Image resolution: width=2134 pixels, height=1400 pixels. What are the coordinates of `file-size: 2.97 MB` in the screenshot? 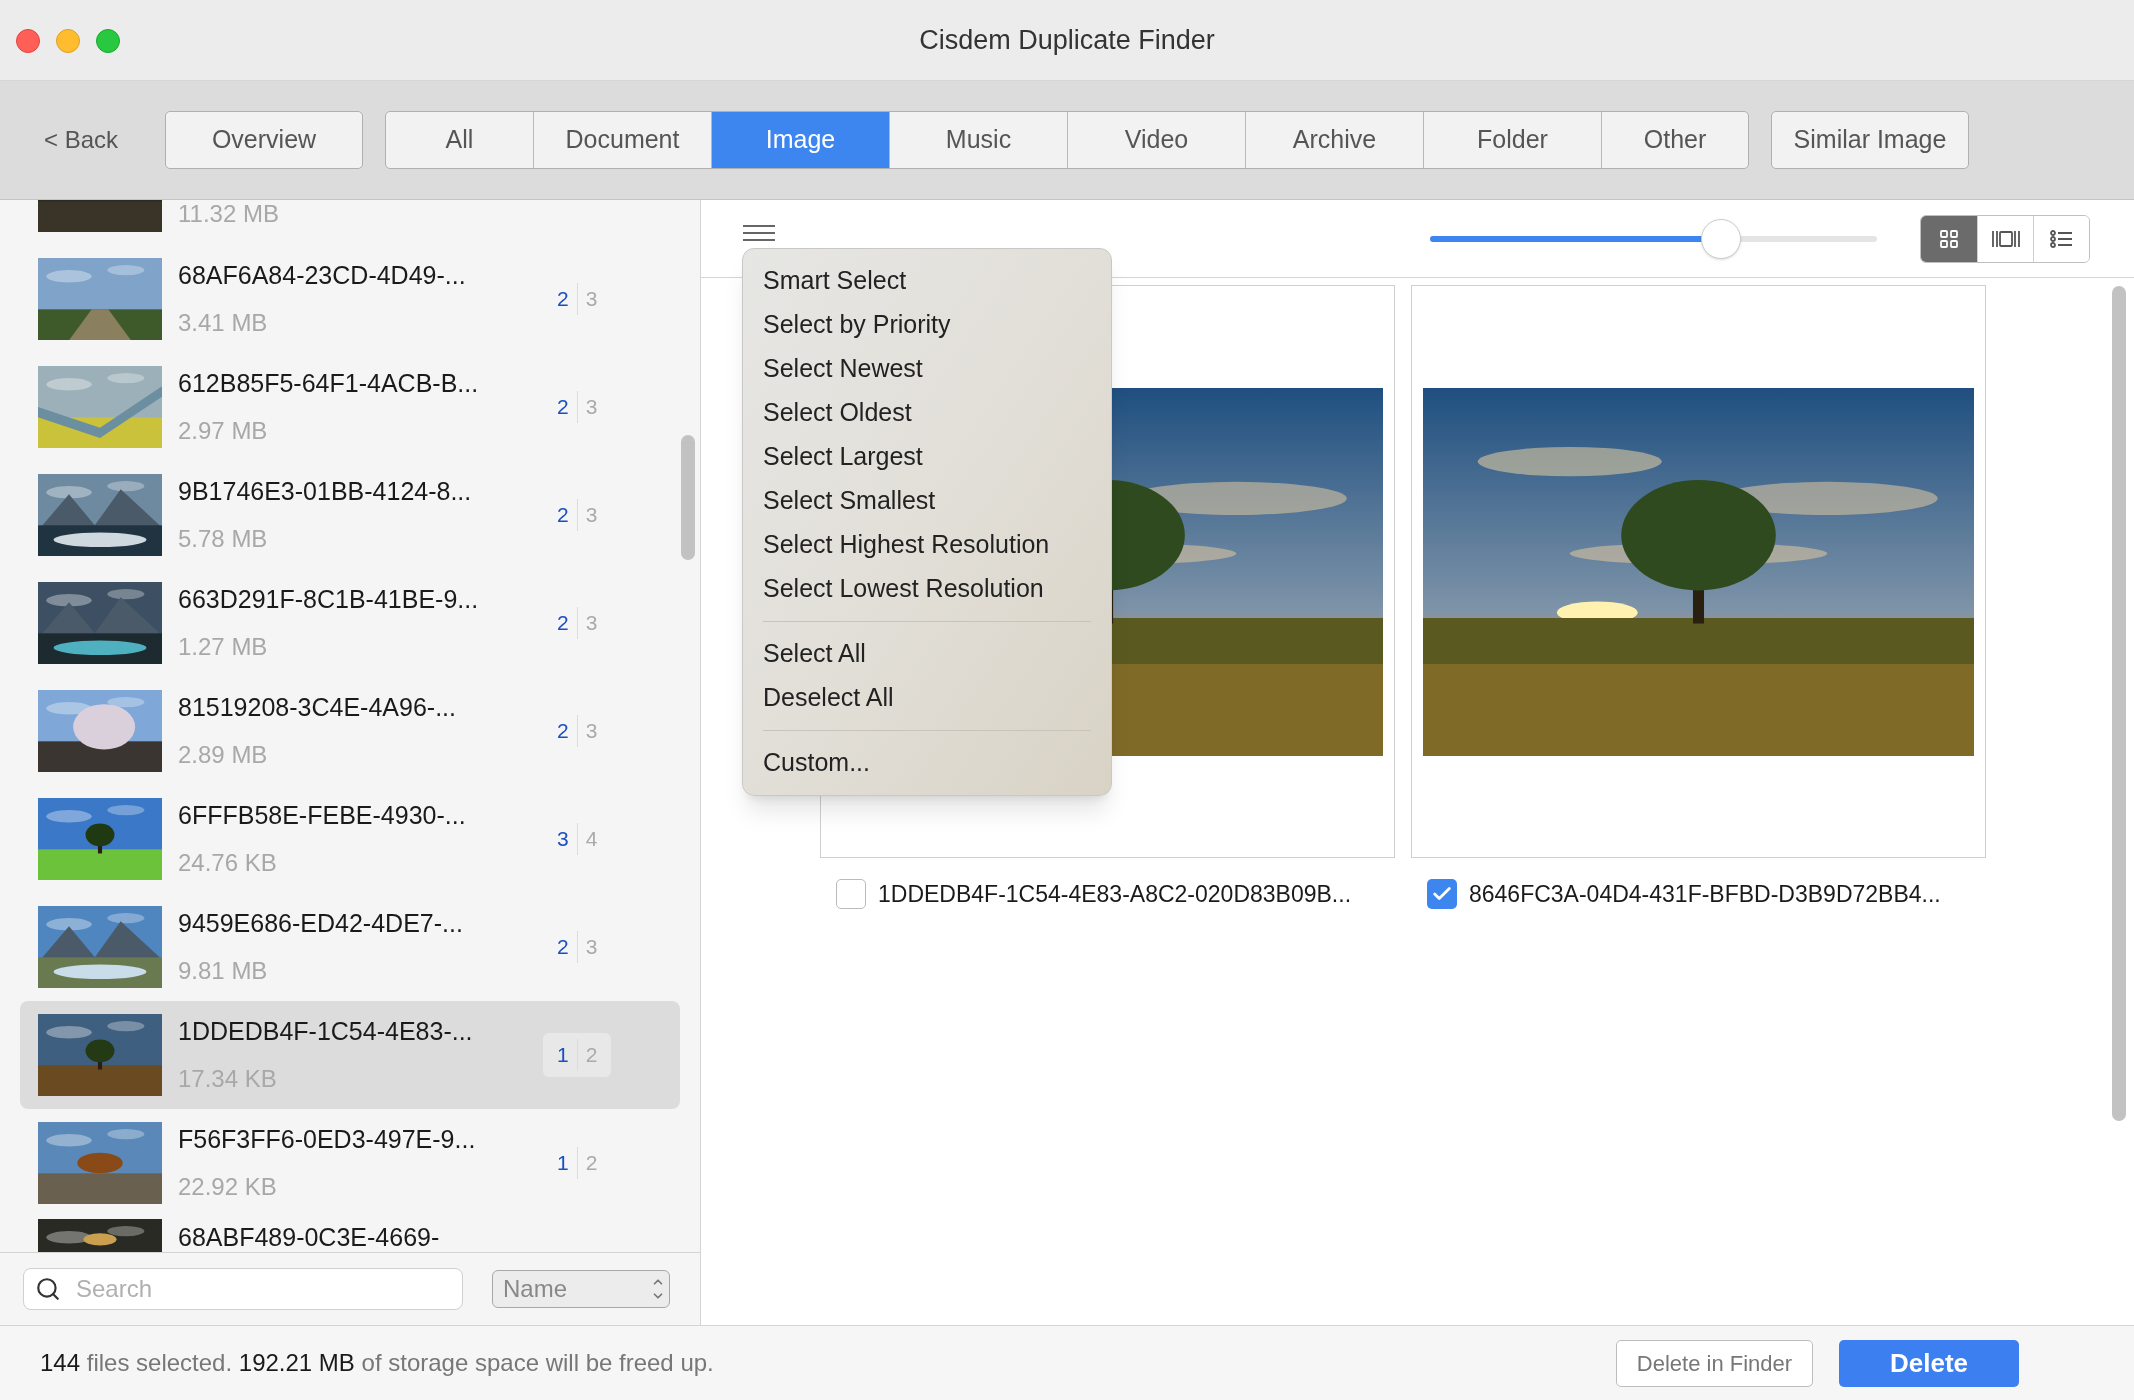 It's located at (223, 430).